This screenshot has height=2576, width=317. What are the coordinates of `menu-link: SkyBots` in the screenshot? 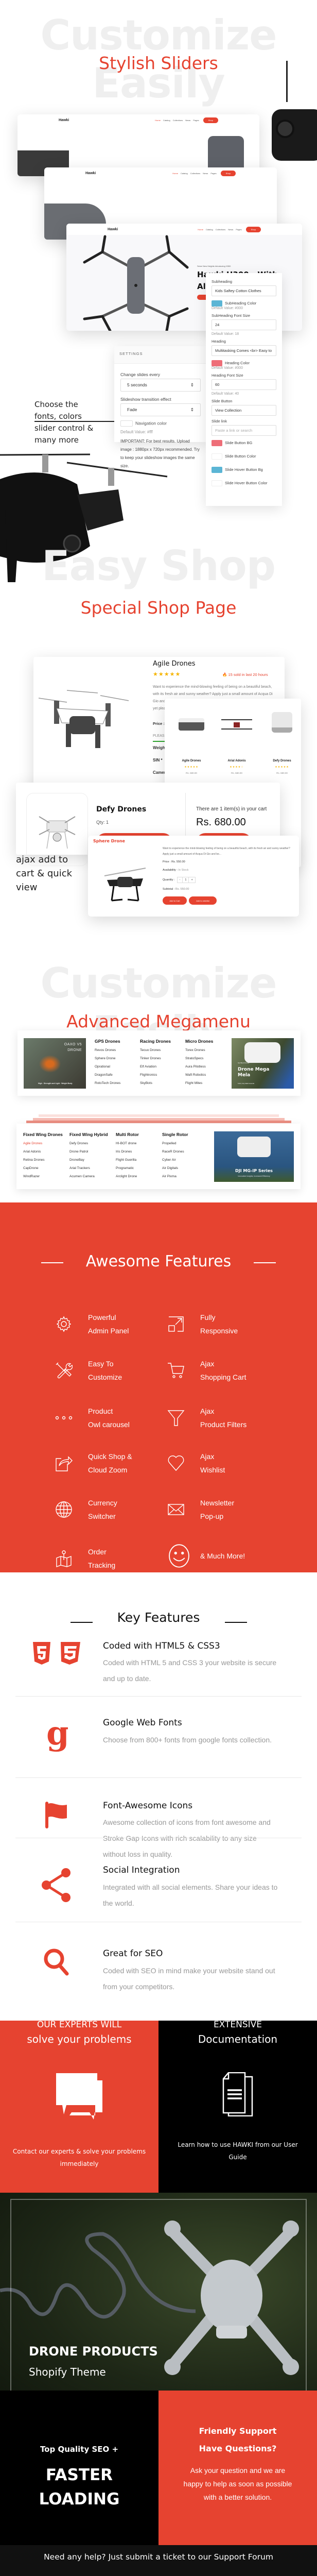 It's located at (155, 1083).